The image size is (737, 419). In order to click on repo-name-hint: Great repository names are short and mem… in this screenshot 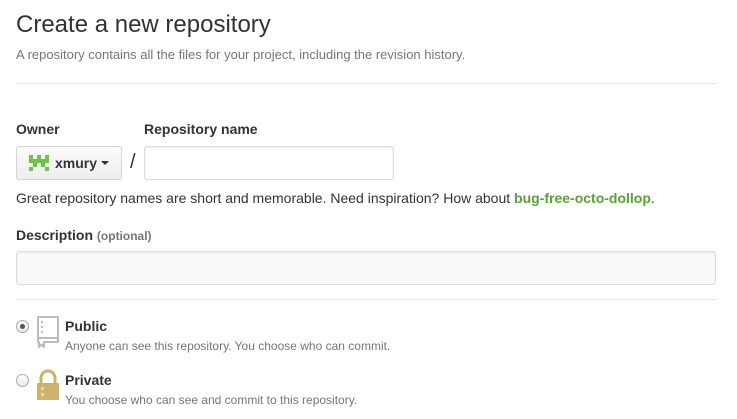, I will do `click(335, 198)`.